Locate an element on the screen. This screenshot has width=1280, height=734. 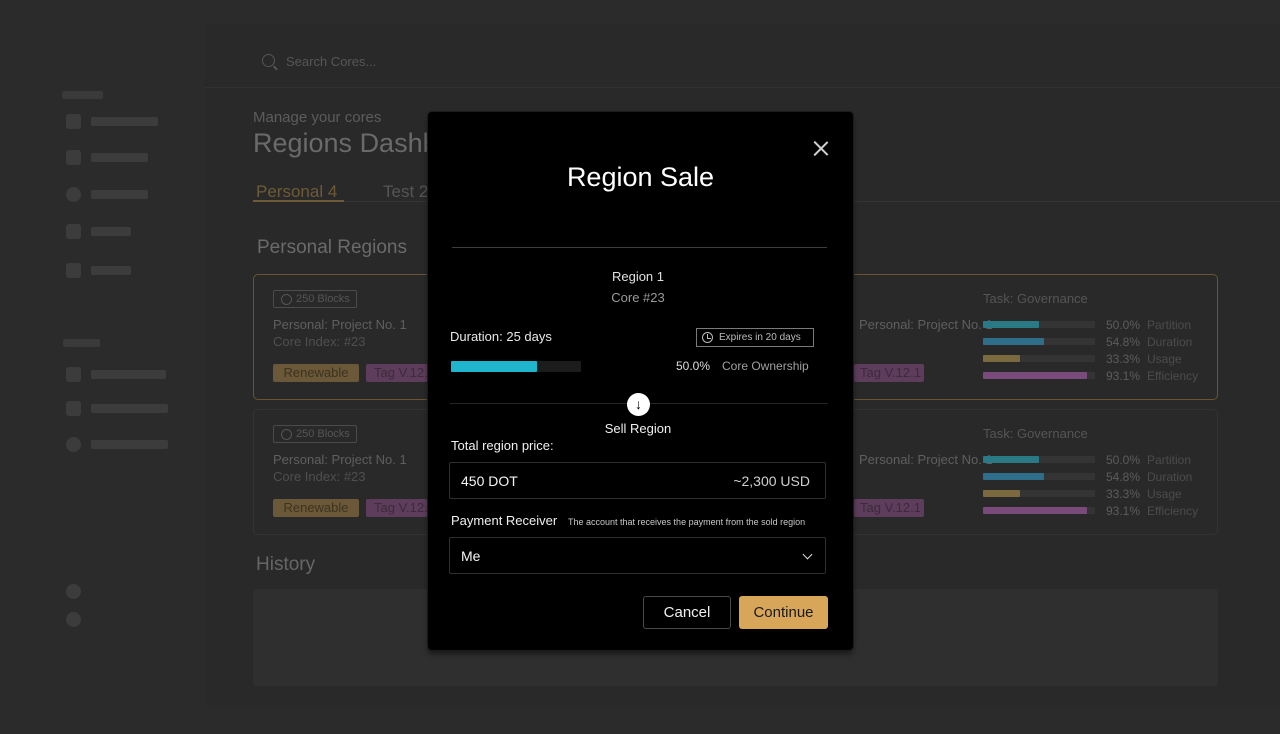
stat-row: 50.0% Partition is located at coordinates (1103, 325).